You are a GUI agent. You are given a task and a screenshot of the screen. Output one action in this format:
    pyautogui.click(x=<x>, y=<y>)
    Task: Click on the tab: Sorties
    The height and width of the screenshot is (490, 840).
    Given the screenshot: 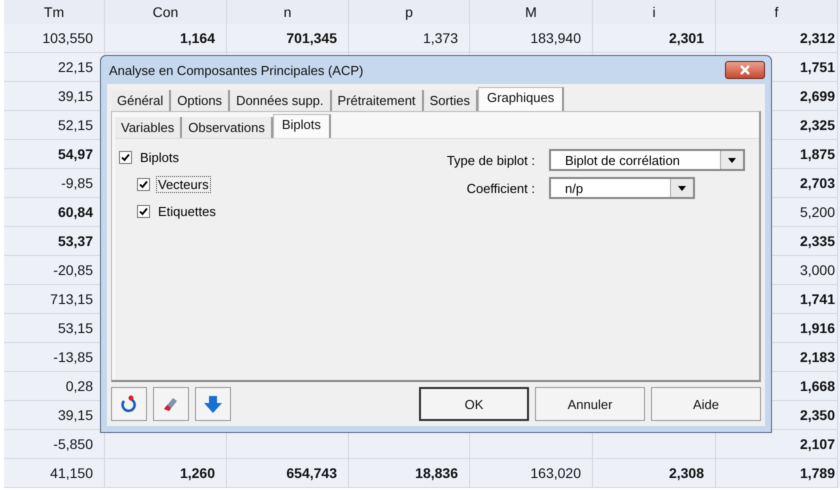 What is the action you would take?
    pyautogui.click(x=451, y=100)
    